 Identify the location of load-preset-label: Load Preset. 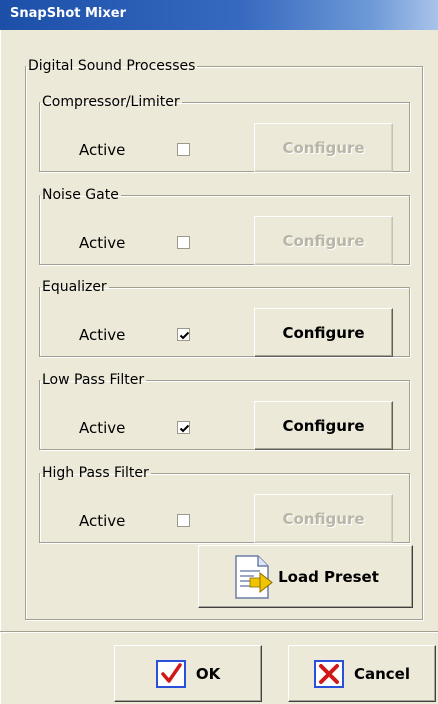
(328, 576).